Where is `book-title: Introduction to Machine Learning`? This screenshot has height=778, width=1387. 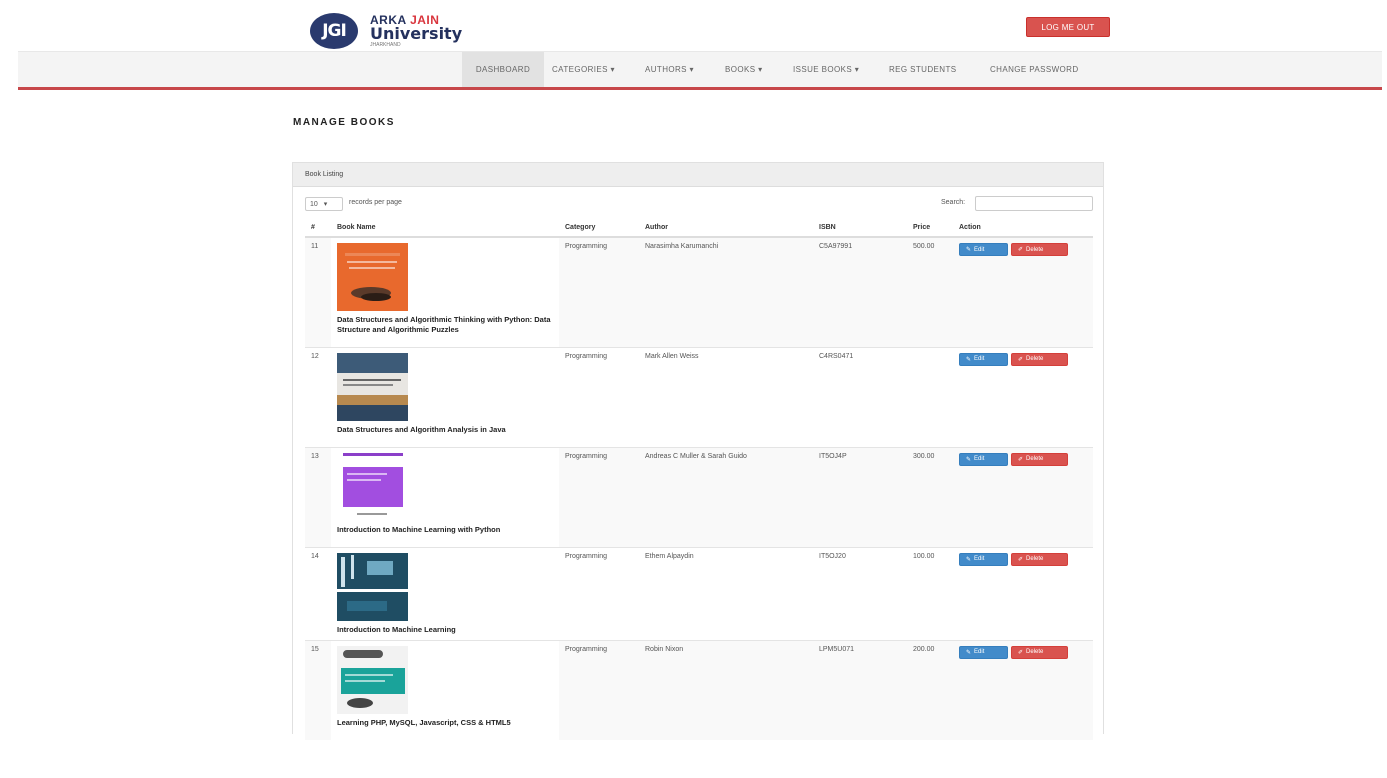 book-title: Introduction to Machine Learning is located at coordinates (396, 629).